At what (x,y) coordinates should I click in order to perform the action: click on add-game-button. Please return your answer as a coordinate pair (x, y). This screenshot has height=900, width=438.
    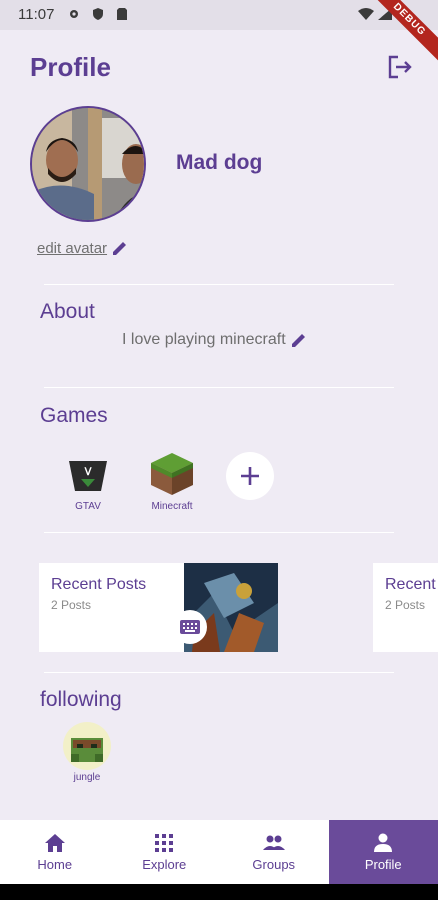
    Looking at the image, I should click on (250, 476).